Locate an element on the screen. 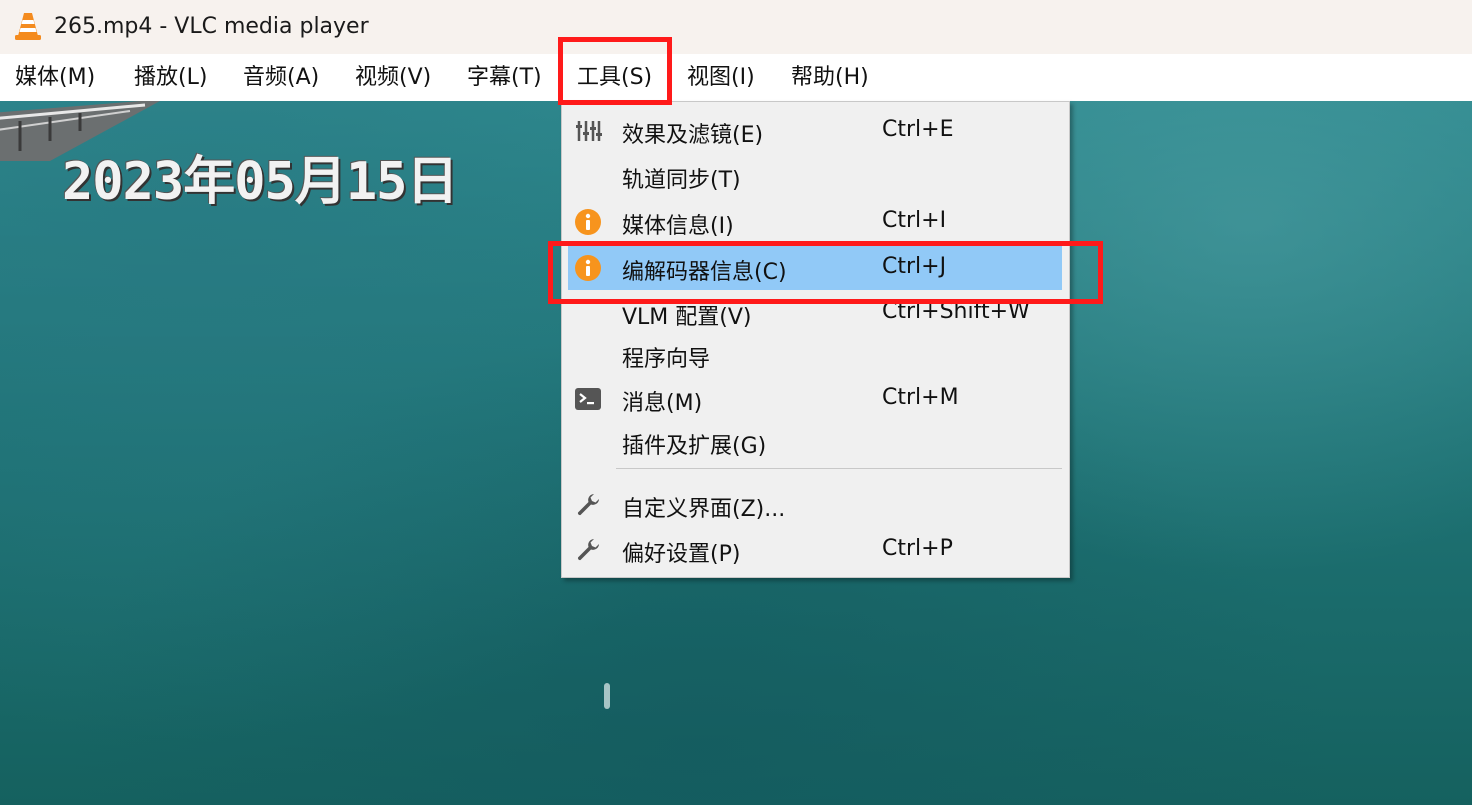 The height and width of the screenshot is (805, 1472). terminal-icon is located at coordinates (588, 399).